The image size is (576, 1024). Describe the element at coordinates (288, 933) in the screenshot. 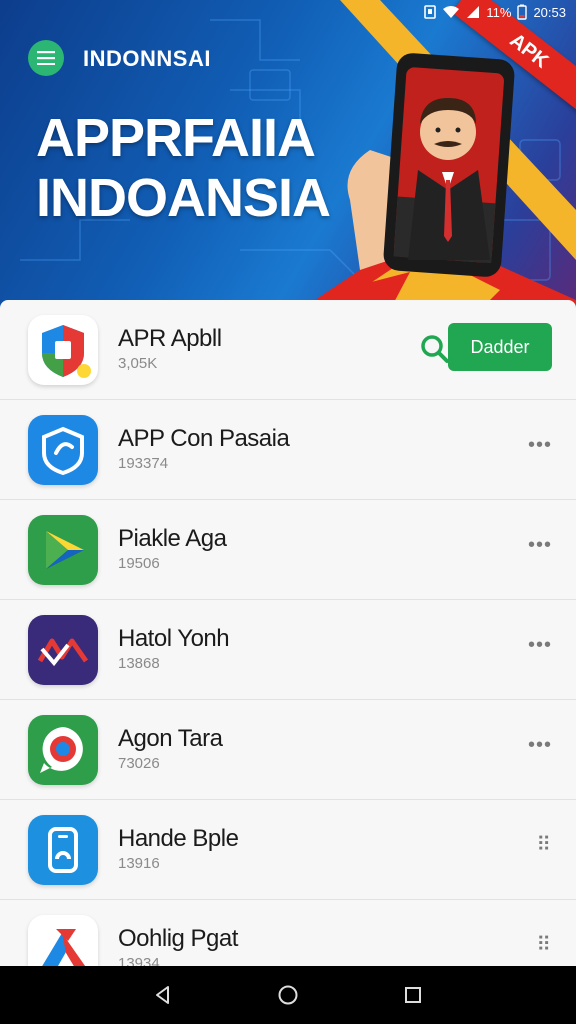

I see `list-item: Oohlig Pgat 13934 ⠿` at that location.